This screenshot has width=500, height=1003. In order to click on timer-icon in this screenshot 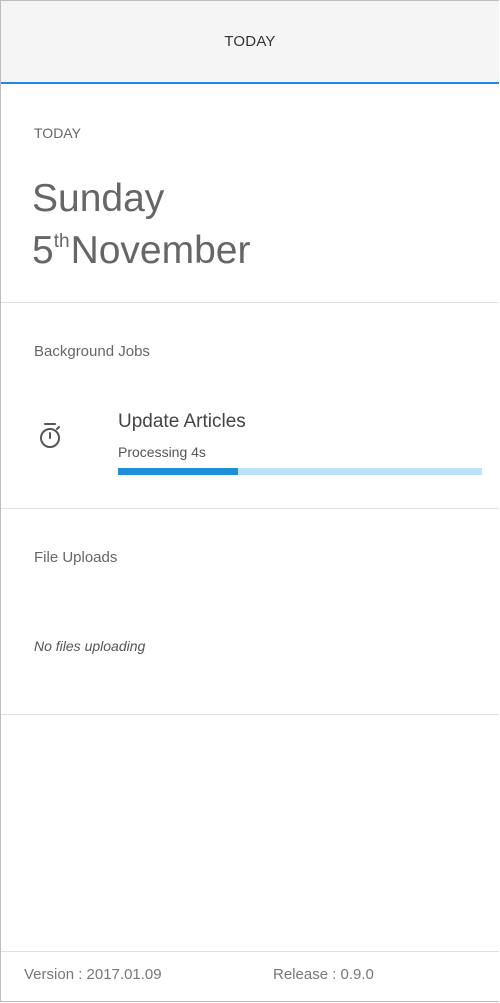, I will do `click(50, 435)`.